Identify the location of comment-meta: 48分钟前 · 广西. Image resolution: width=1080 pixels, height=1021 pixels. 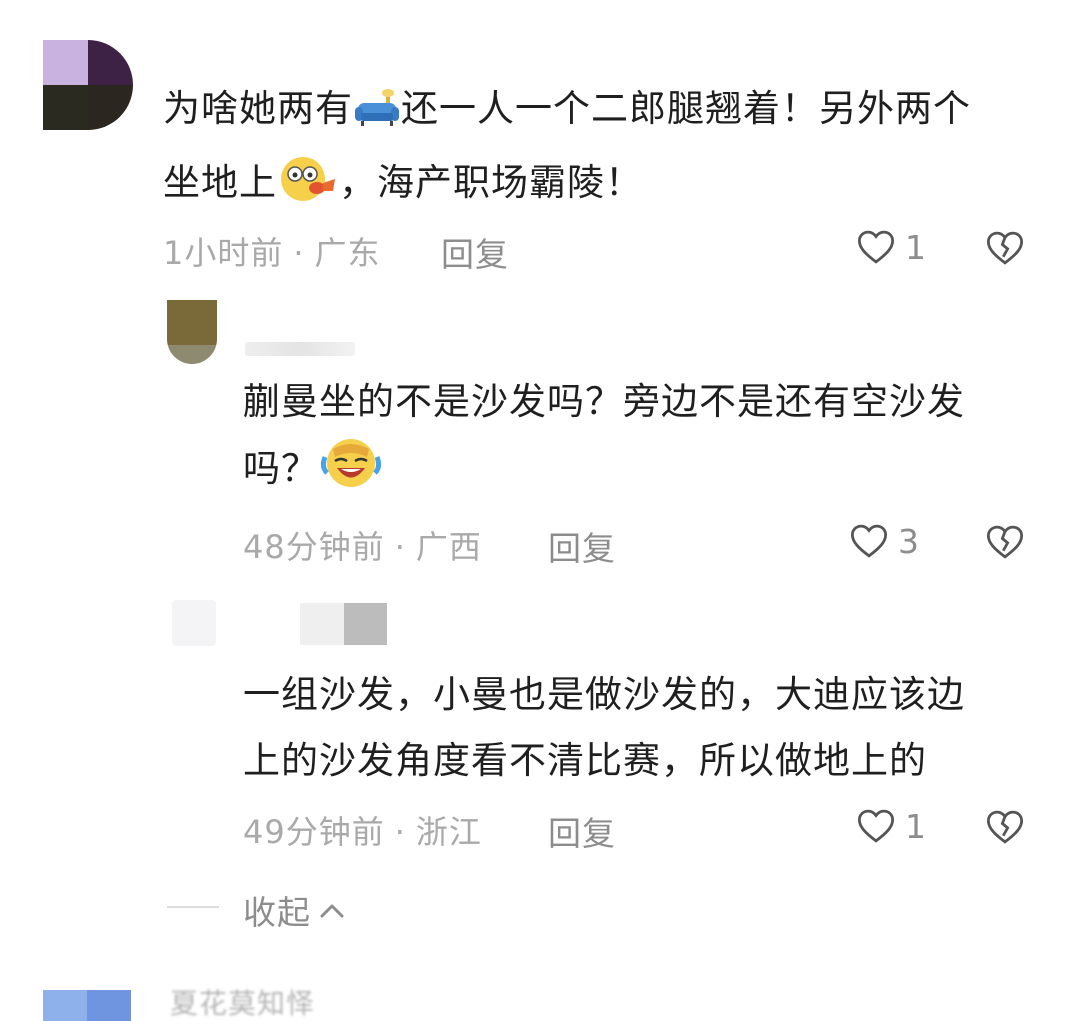
(362, 547).